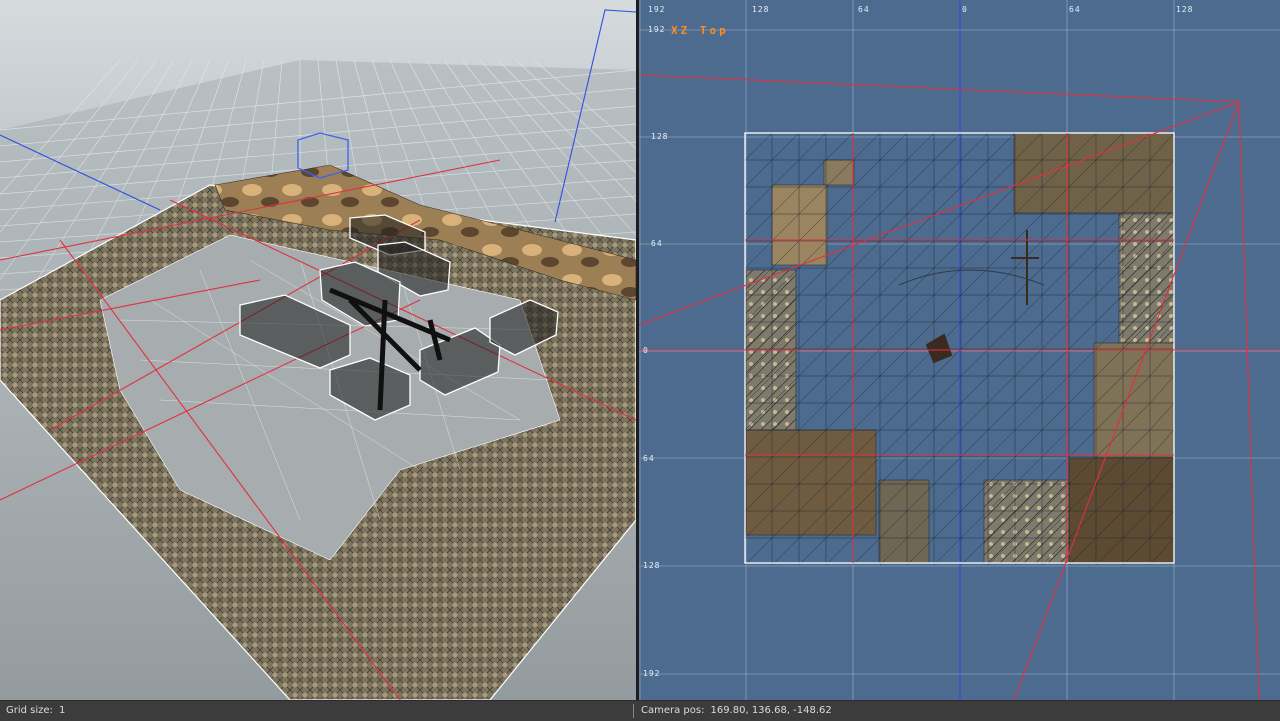  What do you see at coordinates (657, 9) in the screenshot?
I see `x-tick: 192` at bounding box center [657, 9].